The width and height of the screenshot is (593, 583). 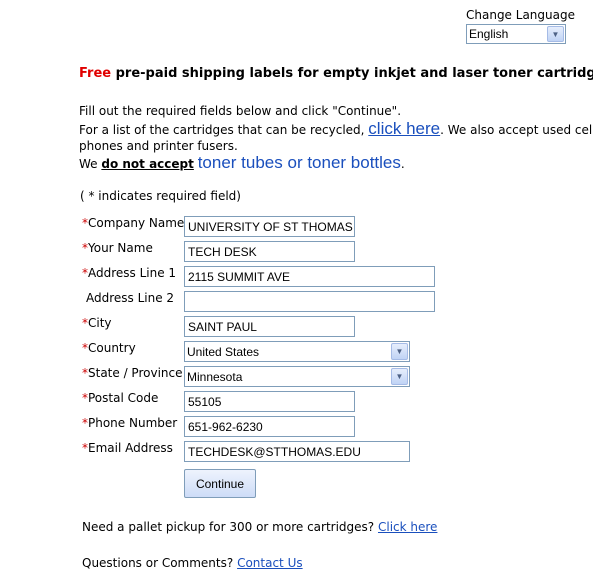 I want to click on required-field-note: ( * indicates required field), so click(x=160, y=196).